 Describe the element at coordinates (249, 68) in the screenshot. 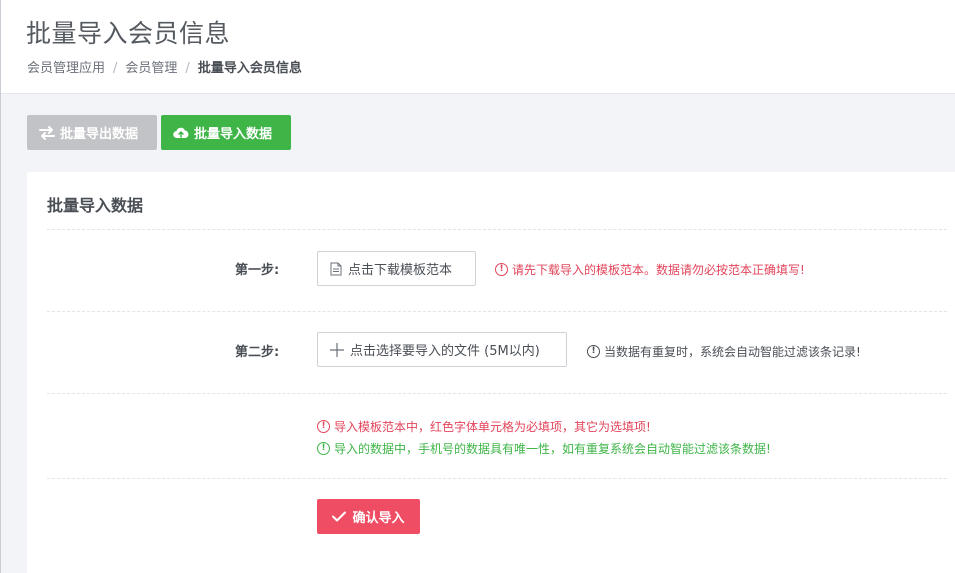

I see `breadcrumb-item-current: 批量导入会员信息` at that location.